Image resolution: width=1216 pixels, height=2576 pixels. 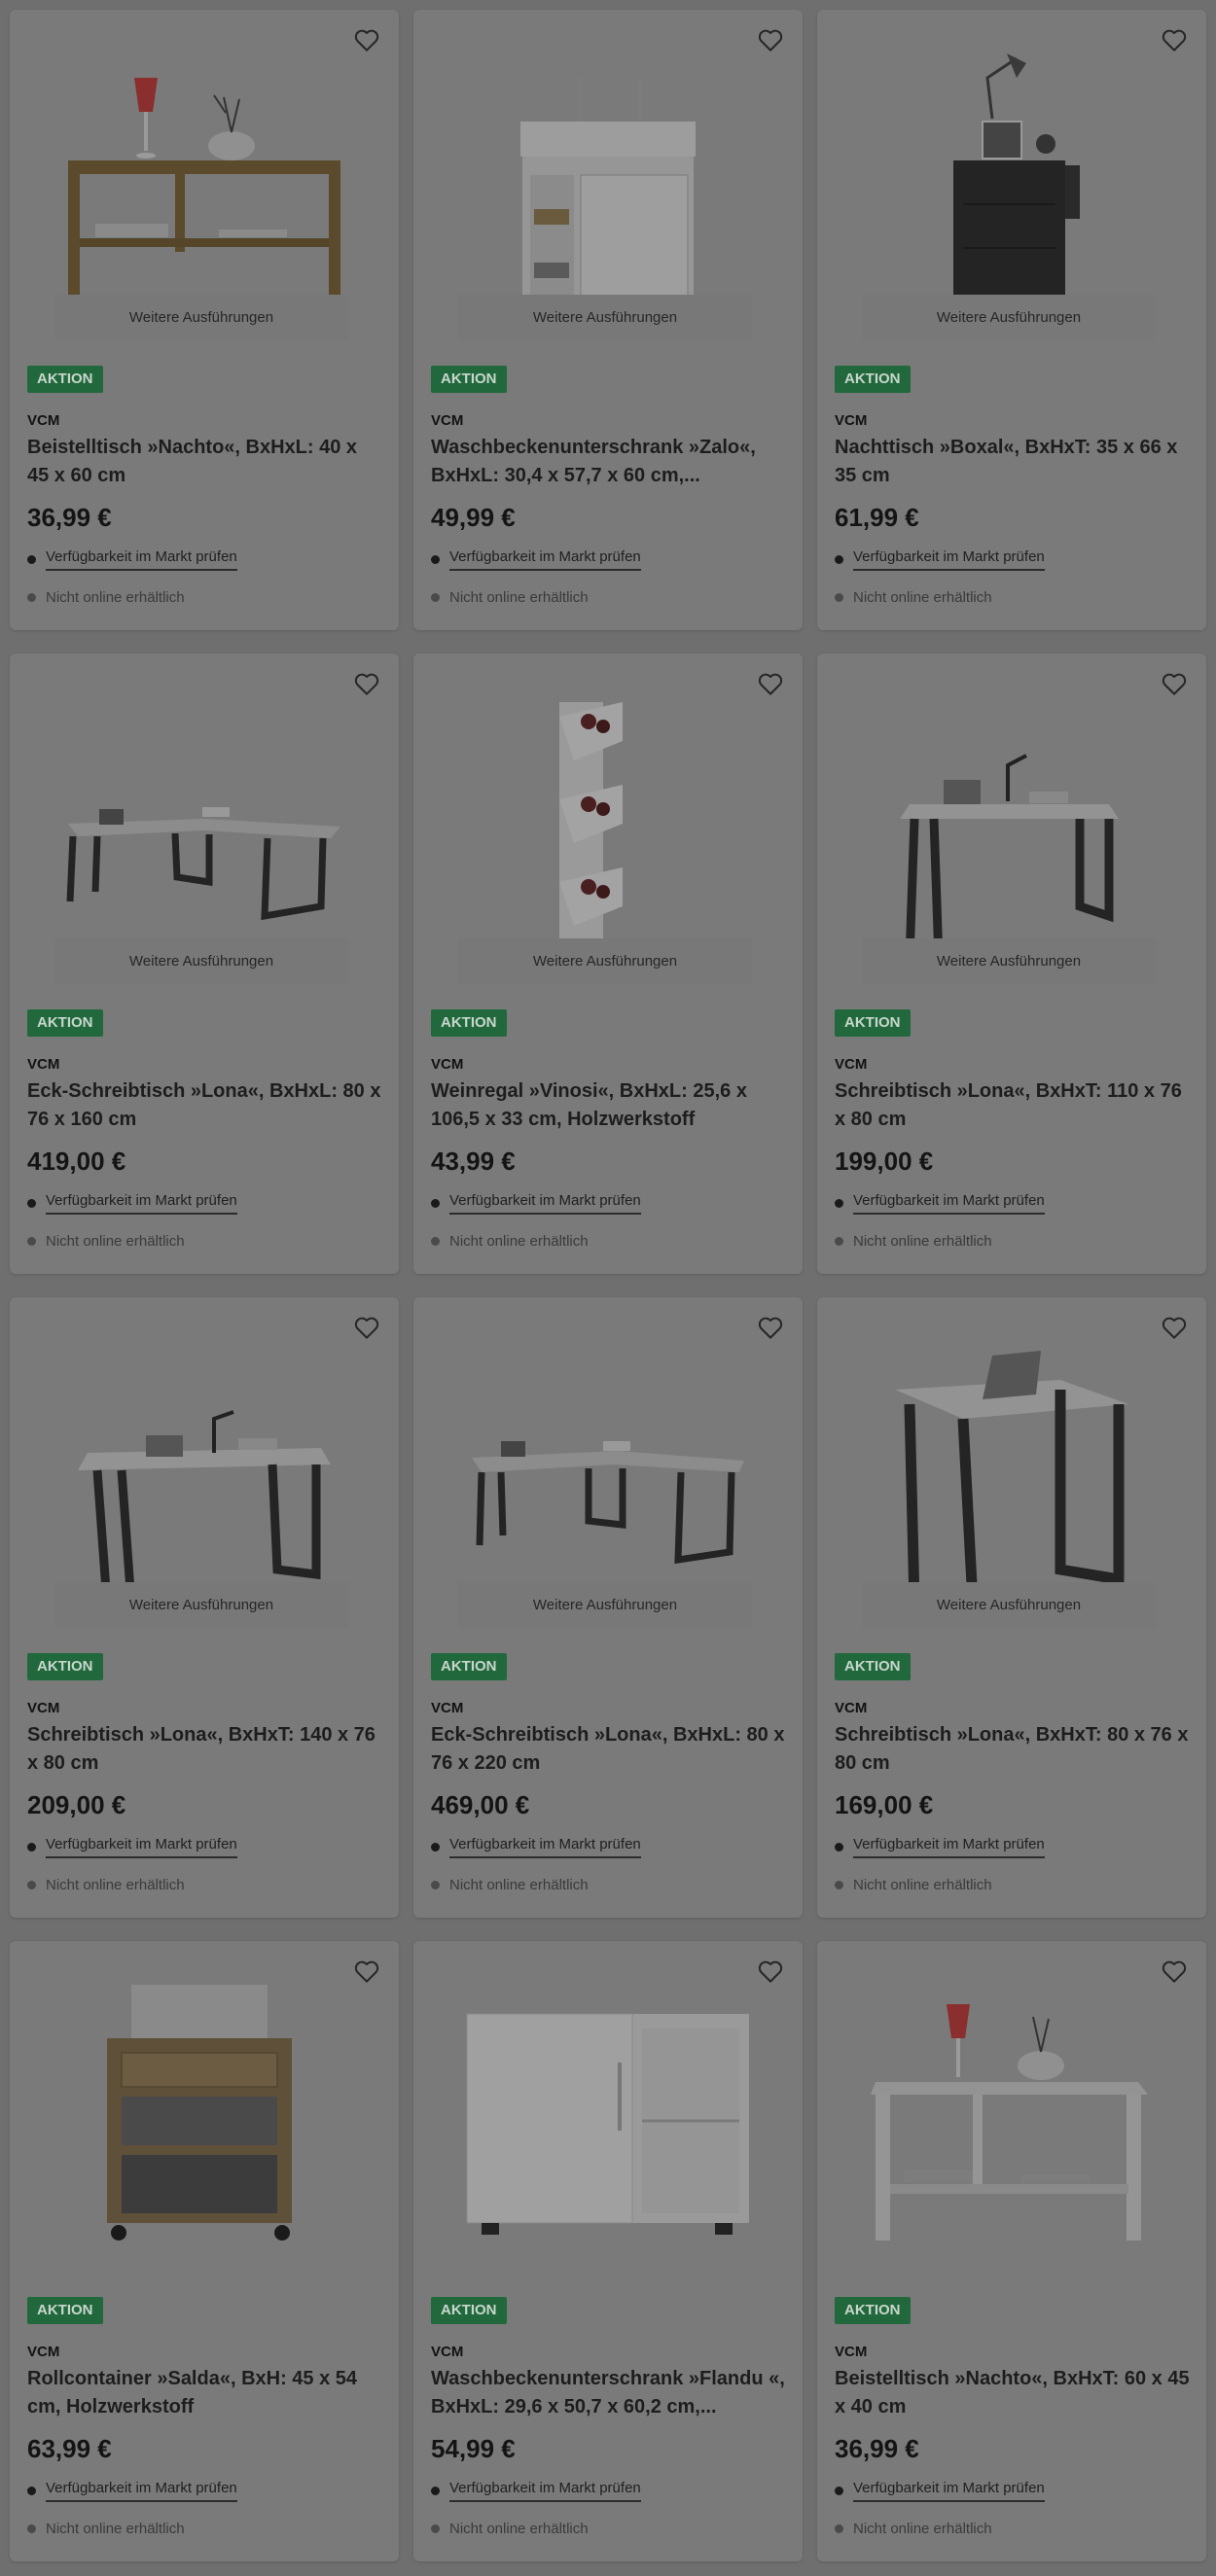 I want to click on product-price: 61,99 €, so click(x=877, y=518).